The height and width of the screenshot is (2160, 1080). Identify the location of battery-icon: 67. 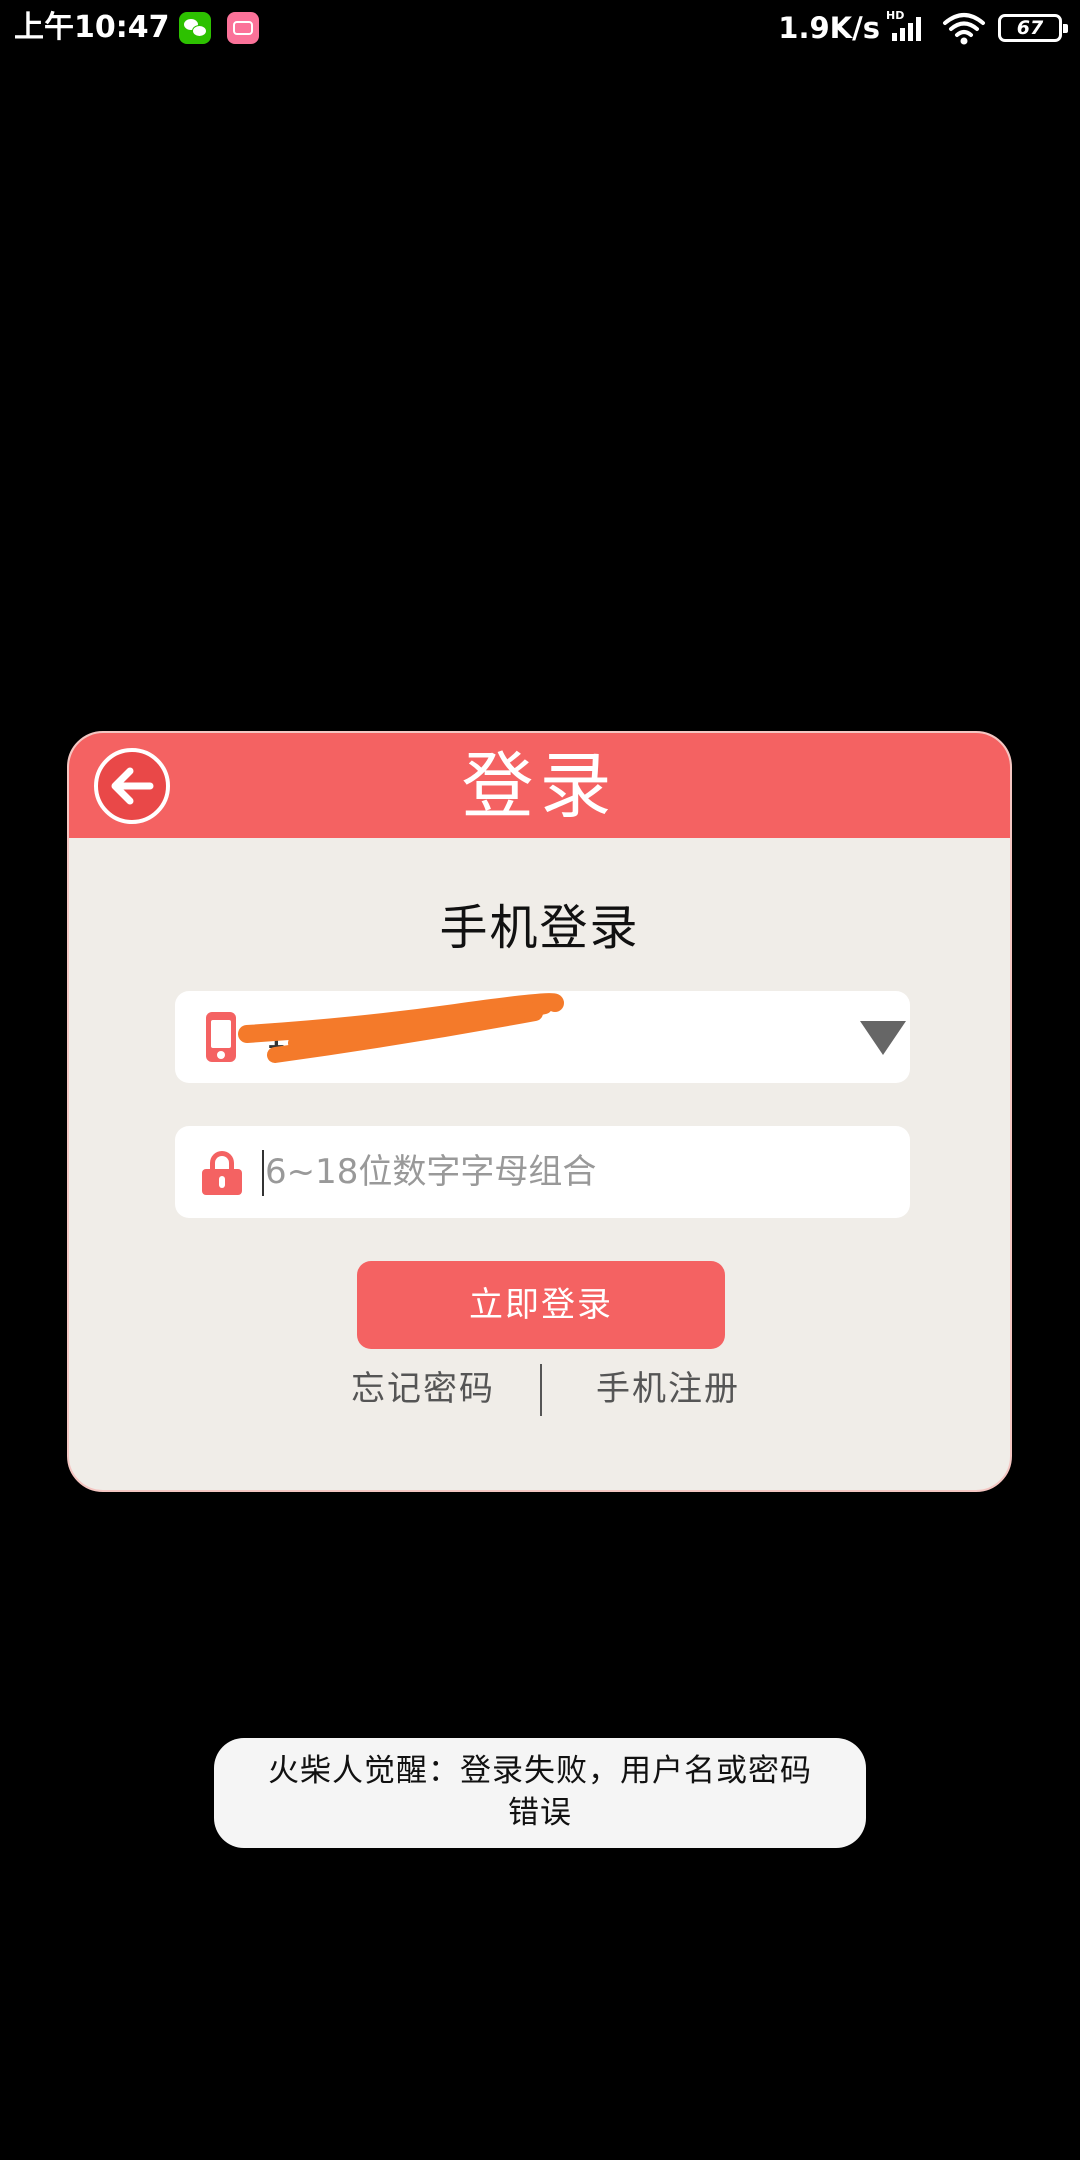
(1033, 28).